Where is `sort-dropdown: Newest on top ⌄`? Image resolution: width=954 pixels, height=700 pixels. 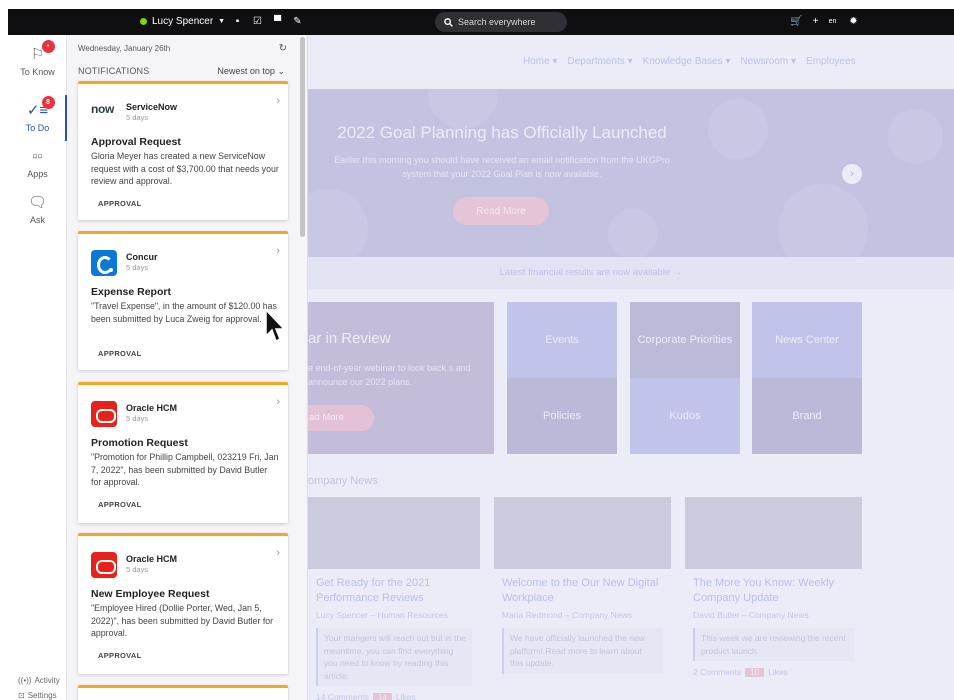 sort-dropdown: Newest on top ⌄ is located at coordinates (251, 71).